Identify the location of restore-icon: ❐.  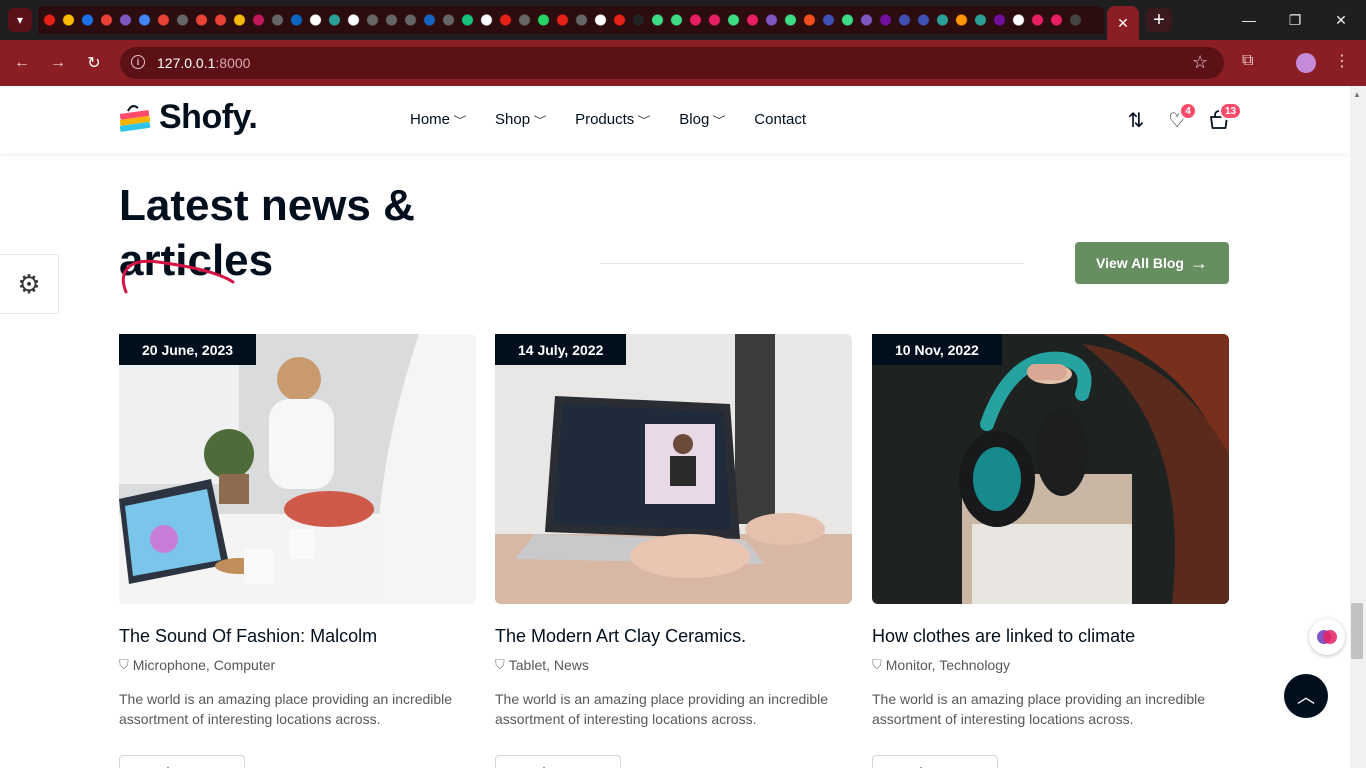
(1295, 20).